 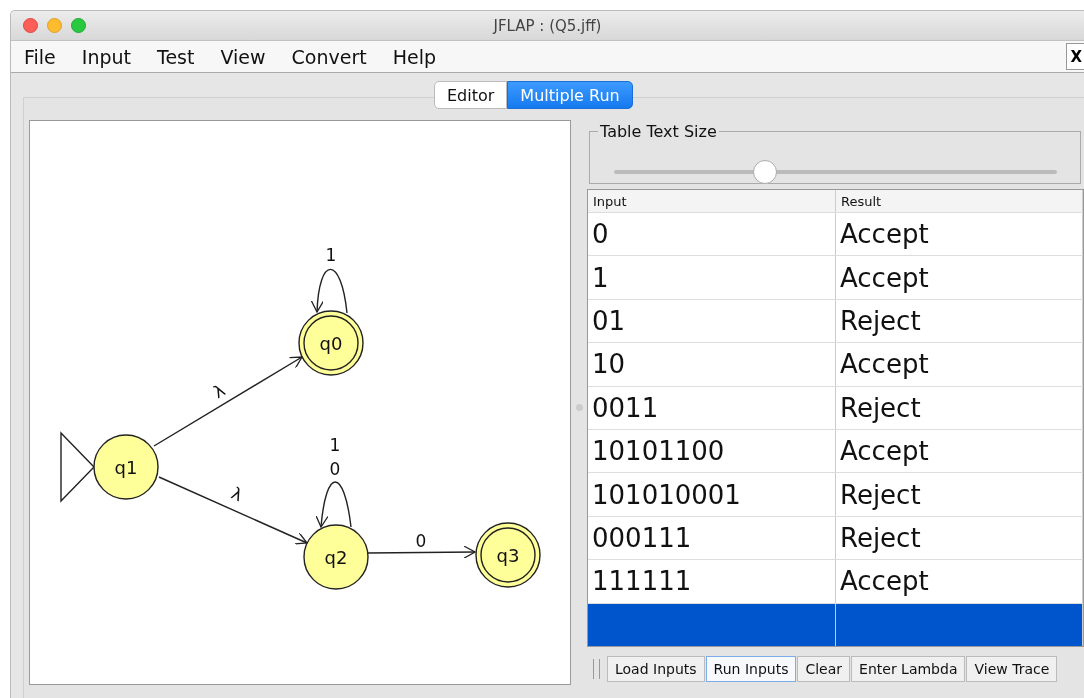 I want to click on table-cell: 01, so click(x=712, y=321).